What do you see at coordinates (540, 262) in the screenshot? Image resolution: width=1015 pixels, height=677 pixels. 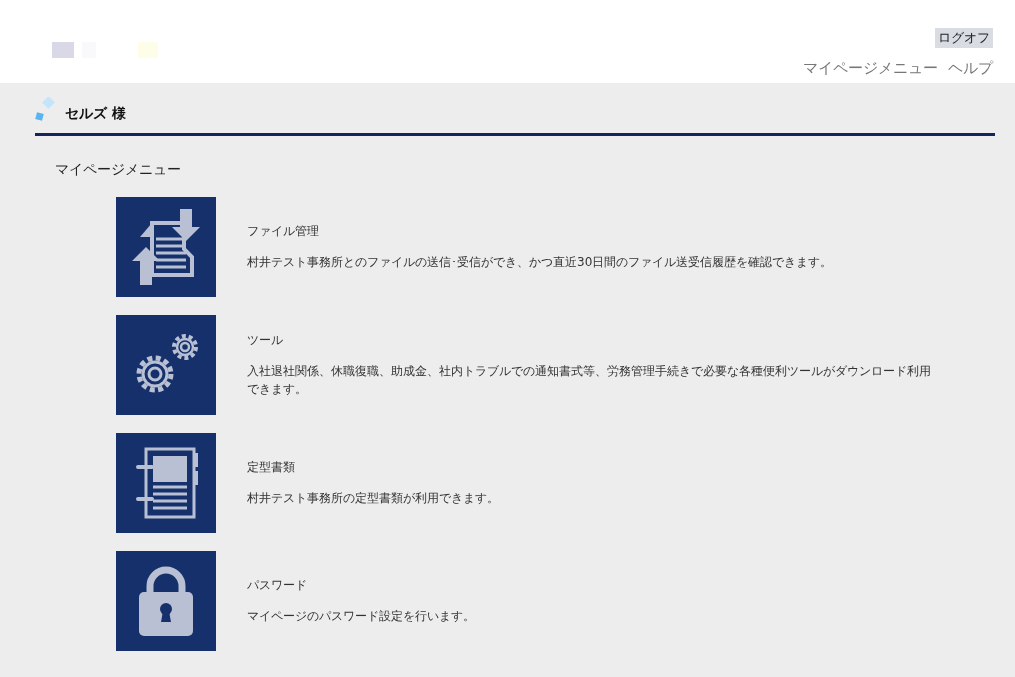 I see `menu-description: 村井テスト事務所とのファイルの送信･受信ができ、かつ直近30日間のファイル送受信履歴を確認できます。` at bounding box center [540, 262].